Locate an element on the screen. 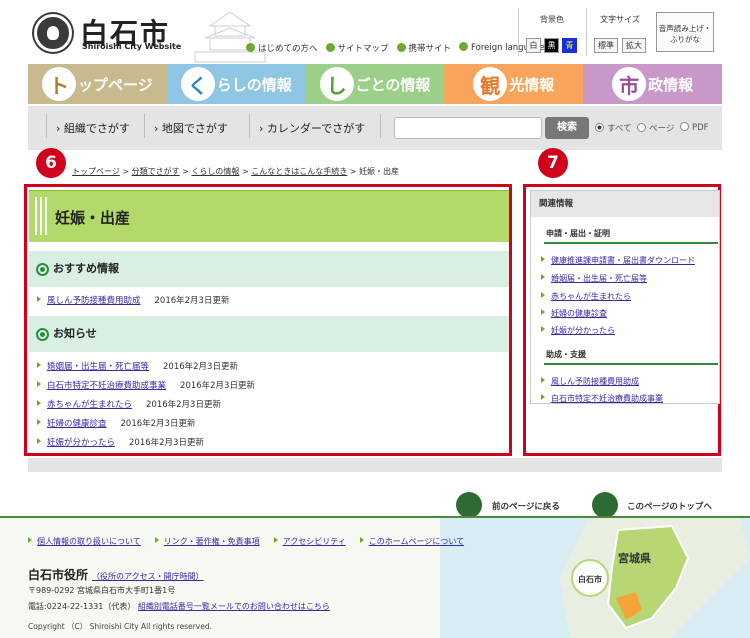  content-bottom-strip is located at coordinates (375, 465).